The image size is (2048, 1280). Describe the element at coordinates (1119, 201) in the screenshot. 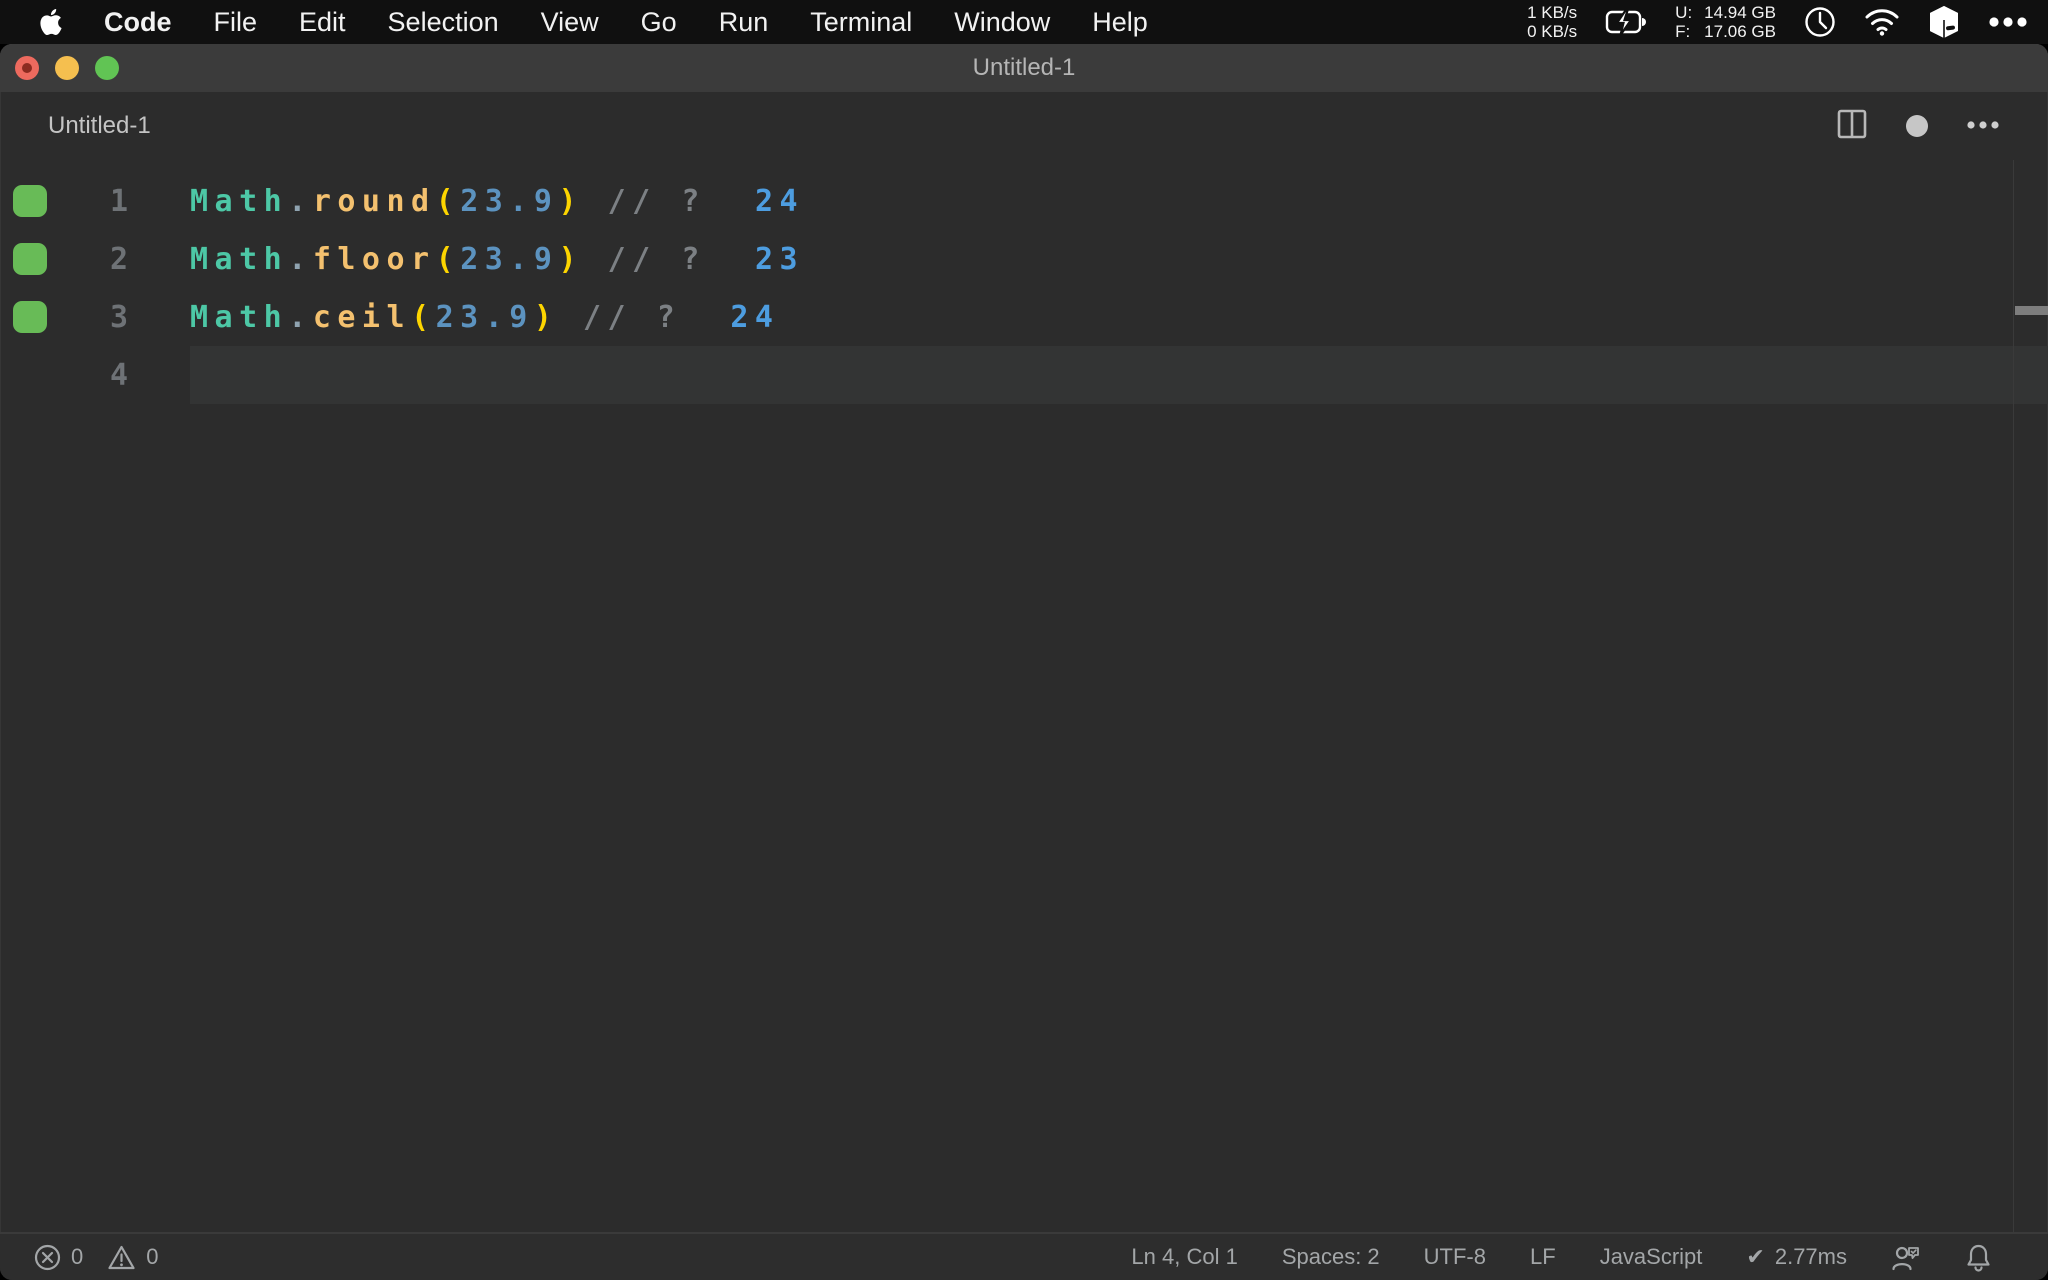

I see `code-content: Math.round(23.9) // ? 24` at that location.